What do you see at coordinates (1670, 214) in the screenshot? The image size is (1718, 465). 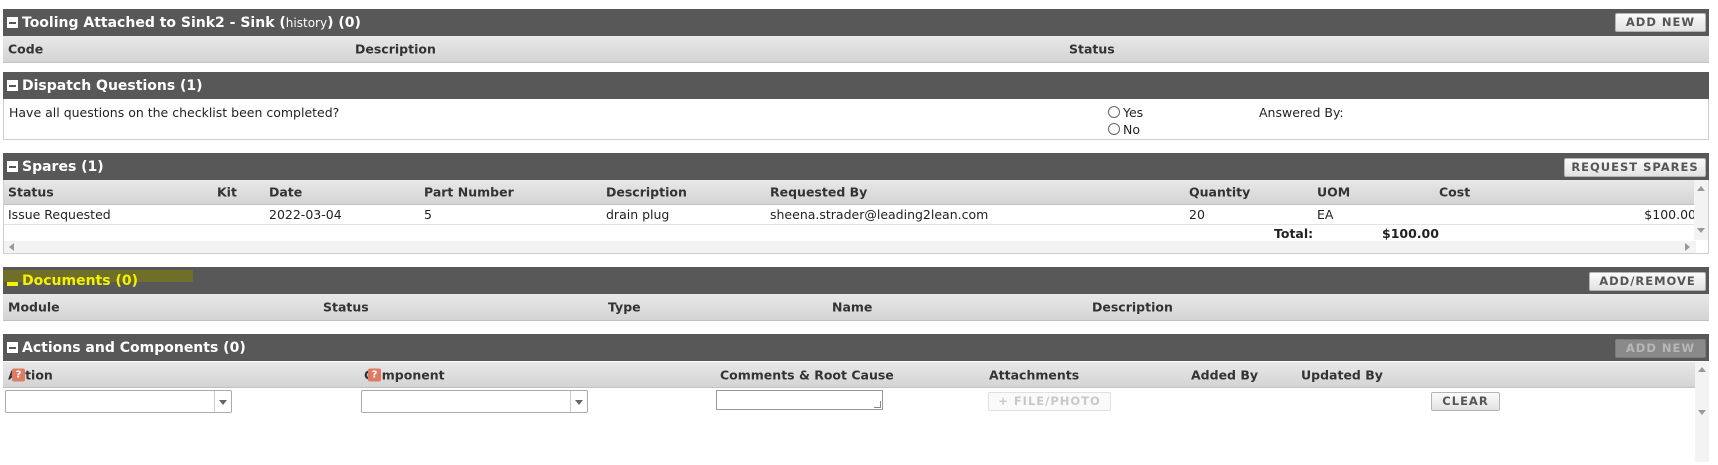 I see `row-cost: $100.00` at bounding box center [1670, 214].